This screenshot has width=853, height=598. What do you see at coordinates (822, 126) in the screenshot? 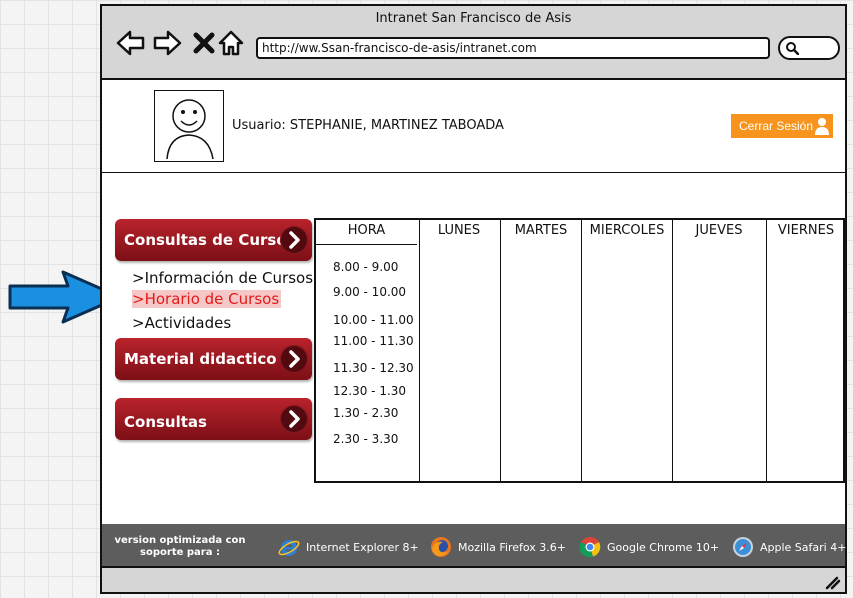
I see `user-icon` at bounding box center [822, 126].